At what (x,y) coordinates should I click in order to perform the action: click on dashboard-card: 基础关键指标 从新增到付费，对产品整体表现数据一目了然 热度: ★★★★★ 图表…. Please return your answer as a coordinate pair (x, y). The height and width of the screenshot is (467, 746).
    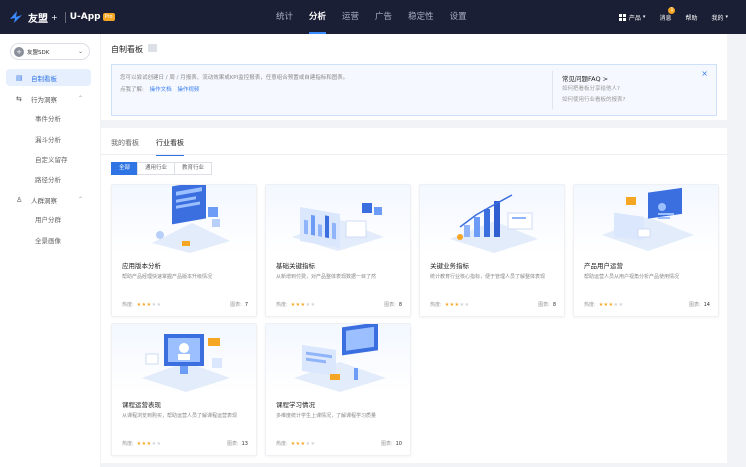
    Looking at the image, I should click on (338, 250).